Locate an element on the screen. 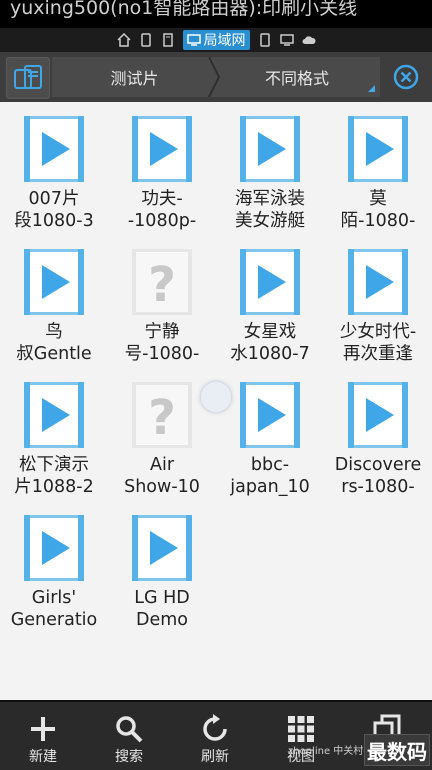 This screenshot has height=770, width=432. file-item: 功夫- -1080p- is located at coordinates (162, 167).